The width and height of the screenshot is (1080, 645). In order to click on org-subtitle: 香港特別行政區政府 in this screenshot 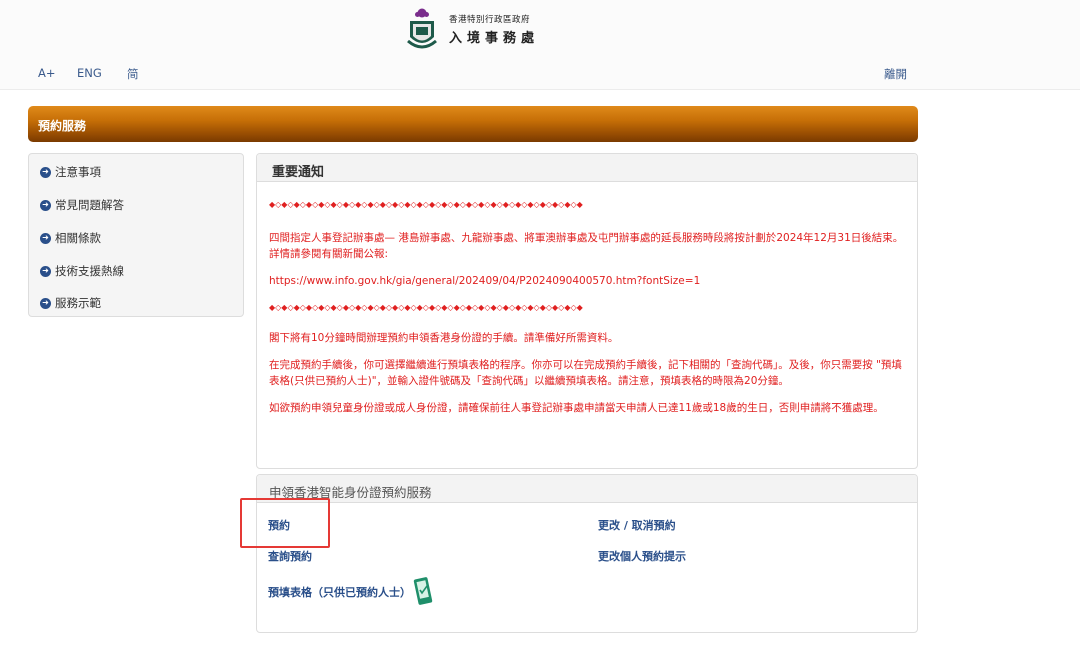, I will do `click(490, 19)`.